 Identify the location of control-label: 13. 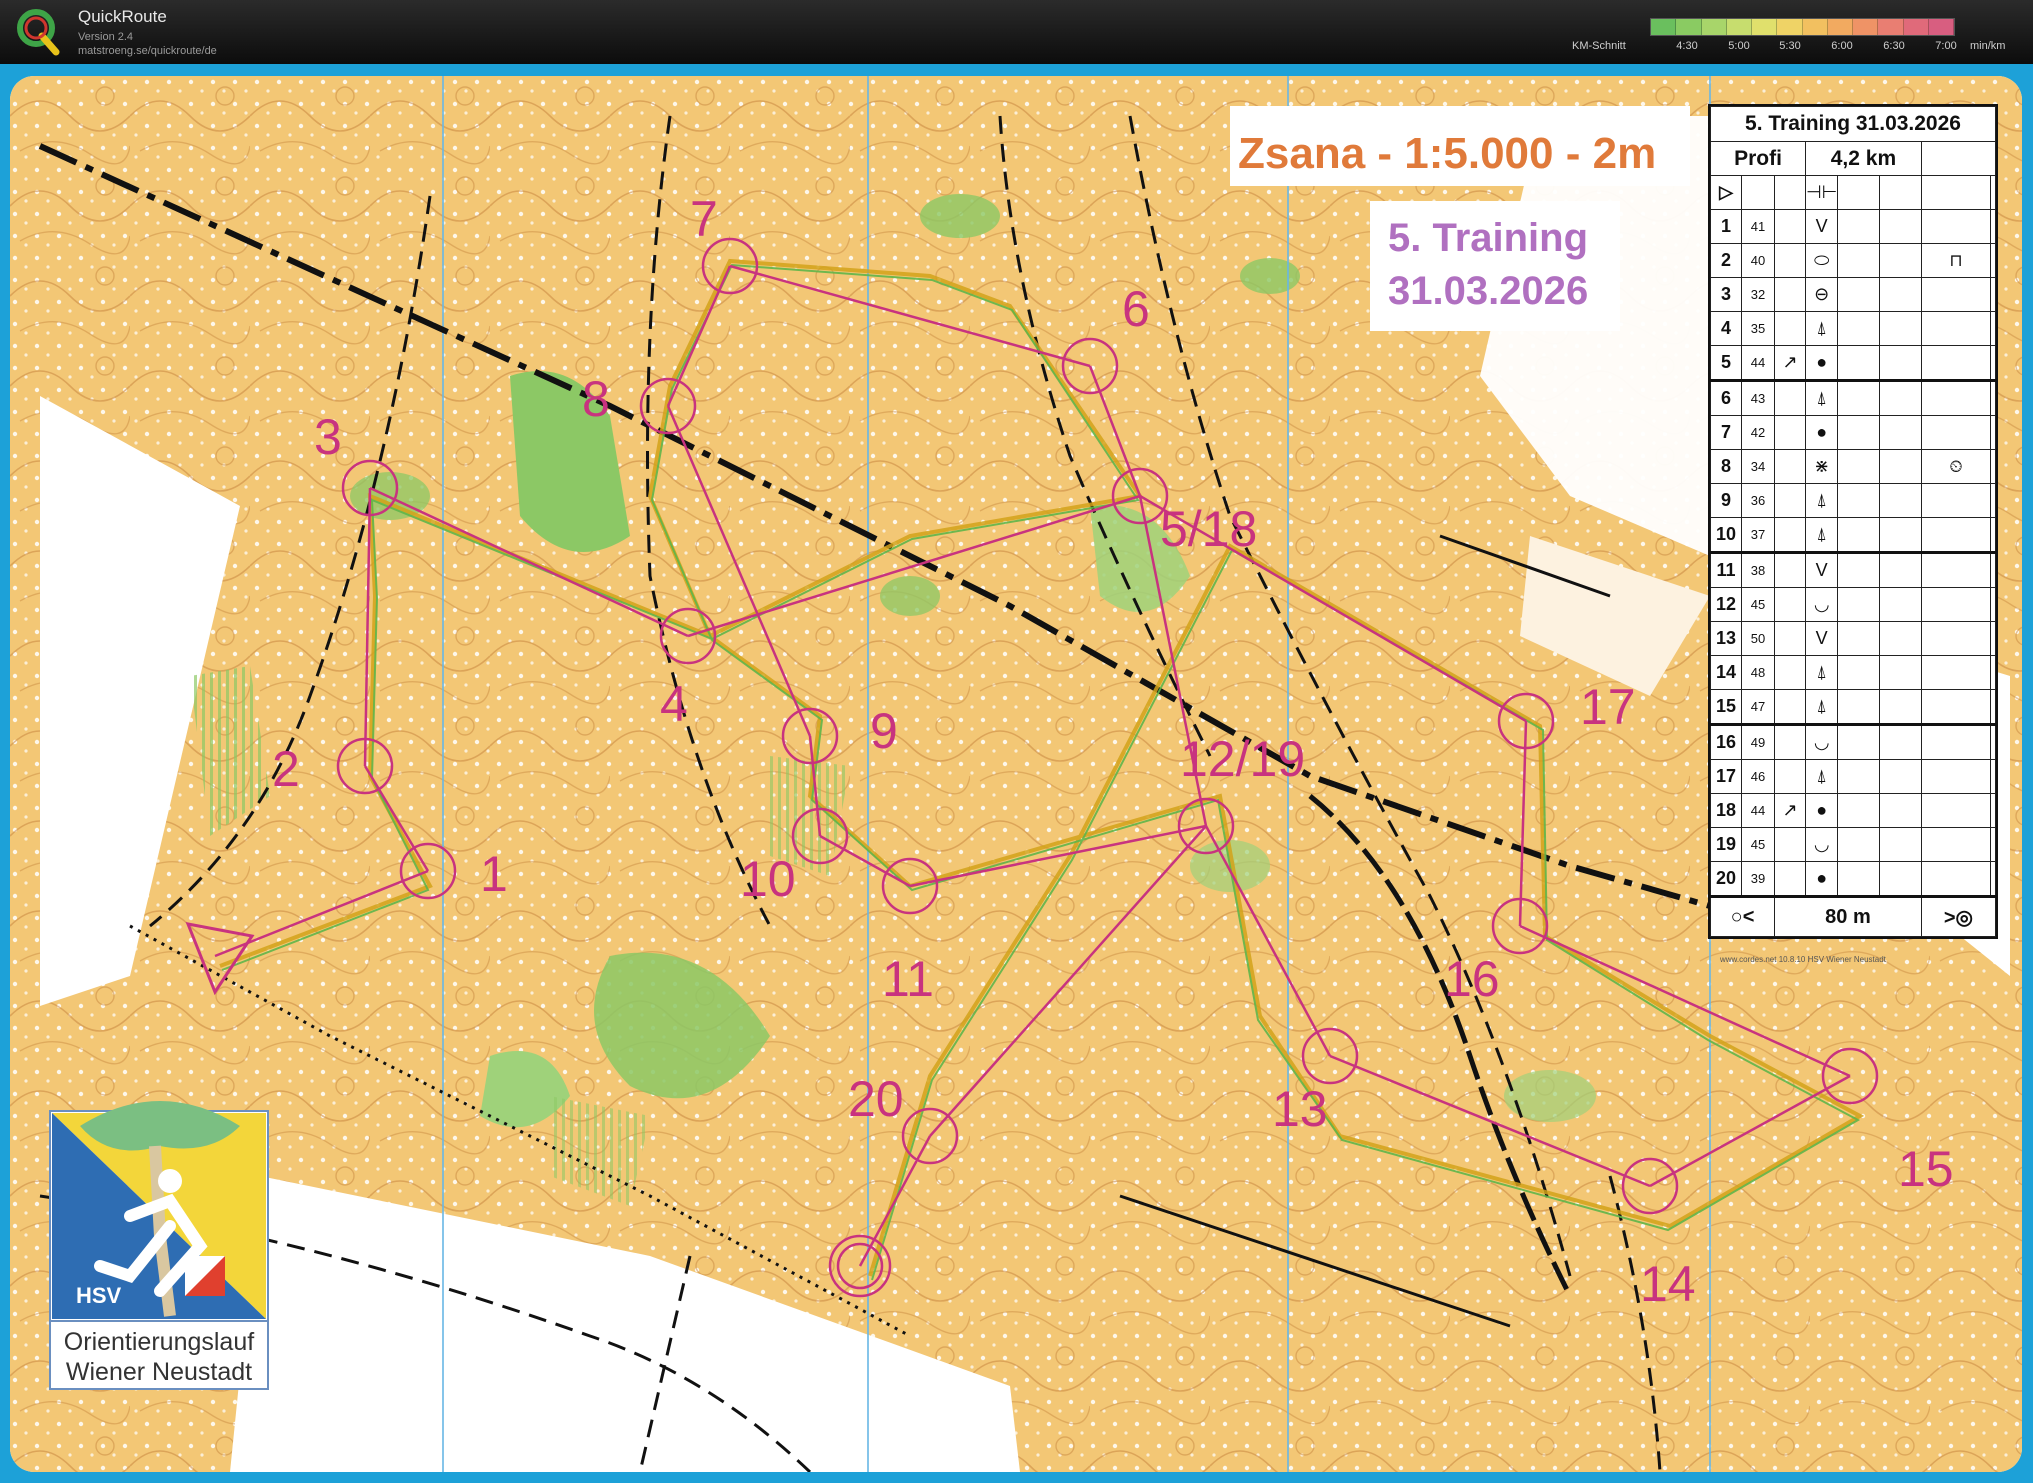
(1300, 1109).